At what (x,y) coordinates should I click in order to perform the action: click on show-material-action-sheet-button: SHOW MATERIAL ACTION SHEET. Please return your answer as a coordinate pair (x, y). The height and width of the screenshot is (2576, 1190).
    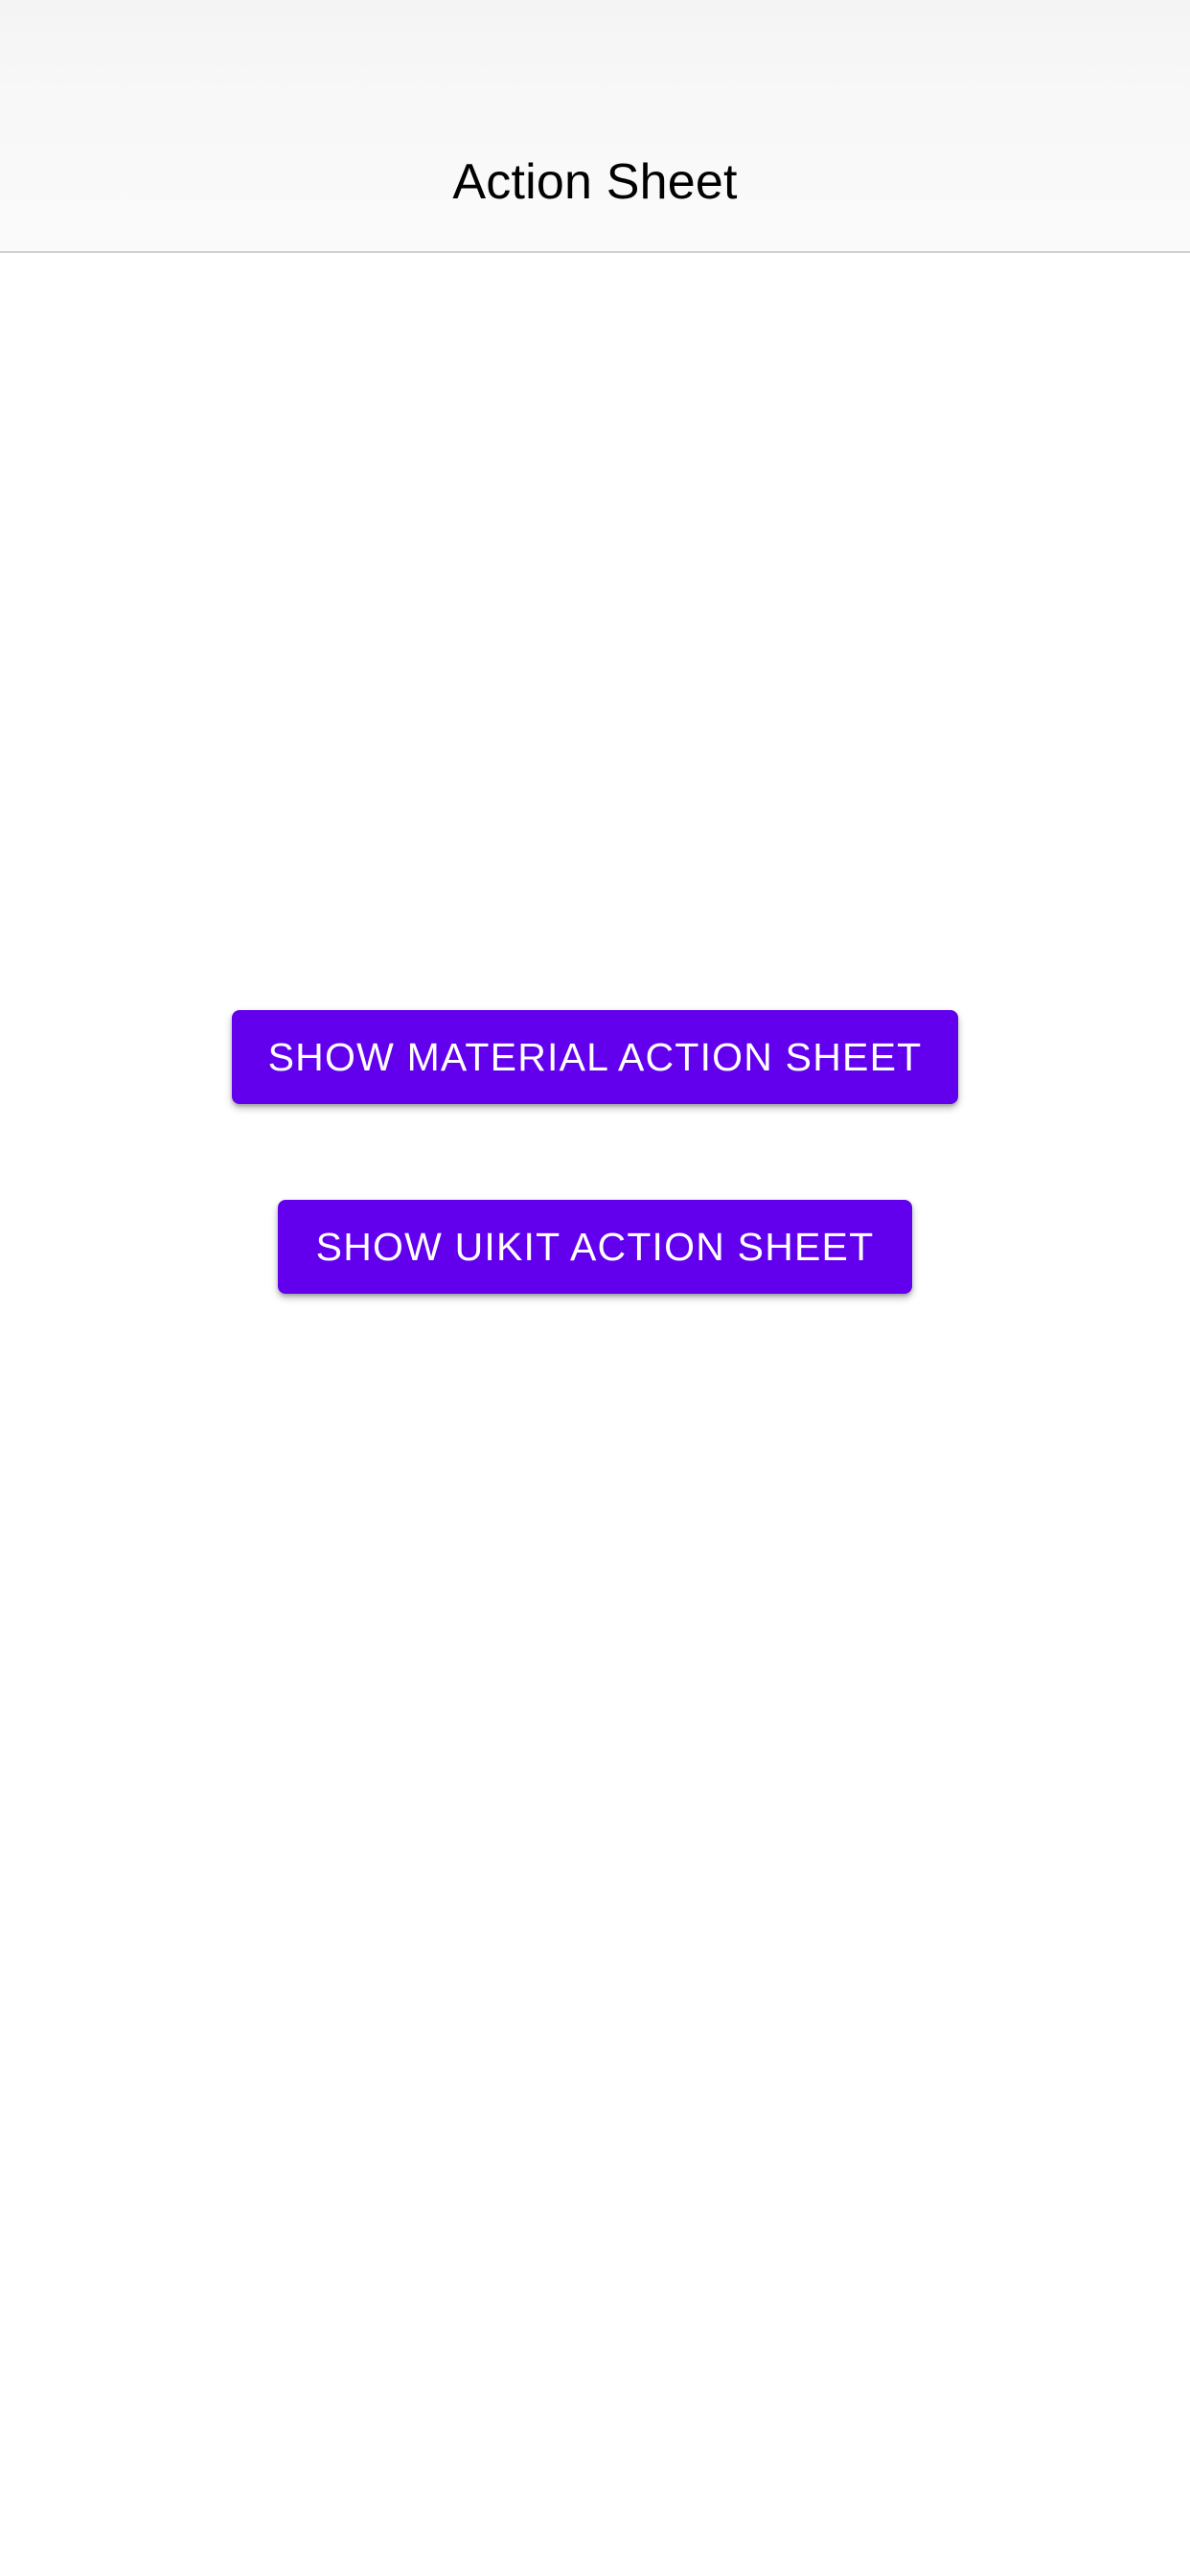
    Looking at the image, I should click on (595, 1057).